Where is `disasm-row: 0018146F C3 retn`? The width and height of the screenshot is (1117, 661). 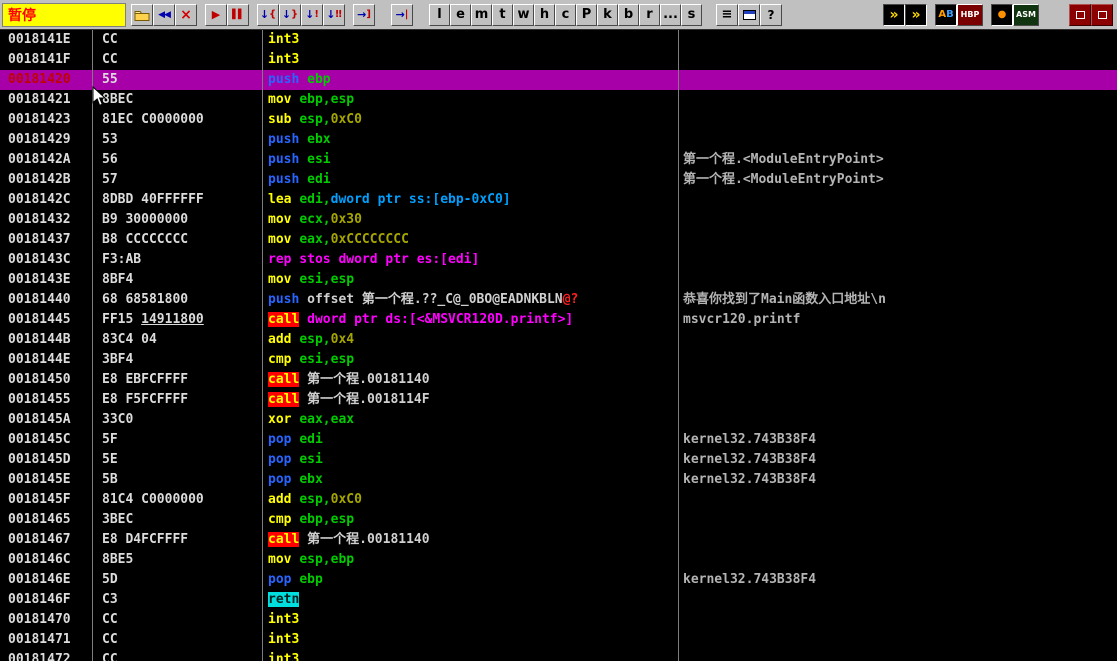
disasm-row: 0018146F C3 retn is located at coordinates (558, 600).